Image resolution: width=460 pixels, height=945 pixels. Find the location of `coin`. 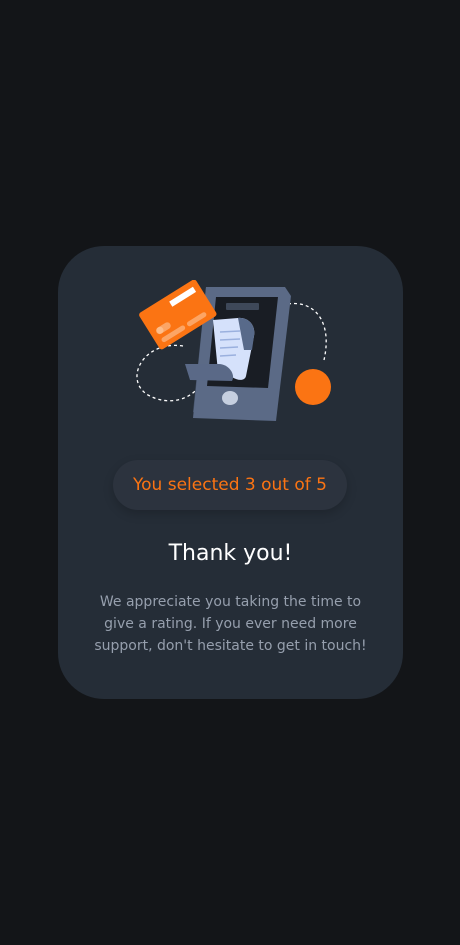

coin is located at coordinates (313, 387).